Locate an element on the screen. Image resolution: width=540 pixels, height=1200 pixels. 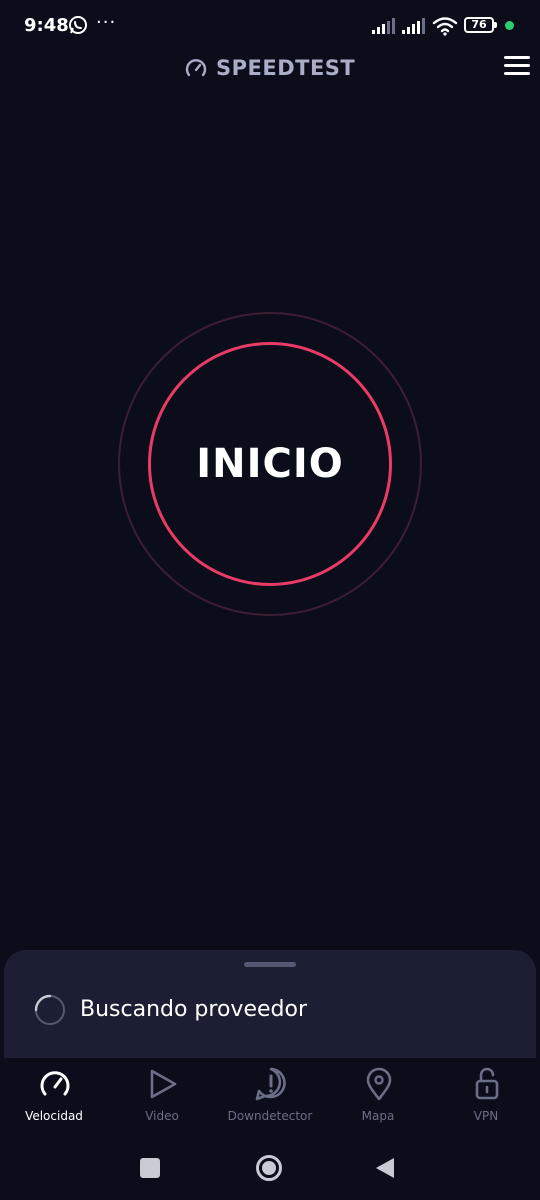
nav-item-downdetector: Downdetector is located at coordinates (270, 1096).